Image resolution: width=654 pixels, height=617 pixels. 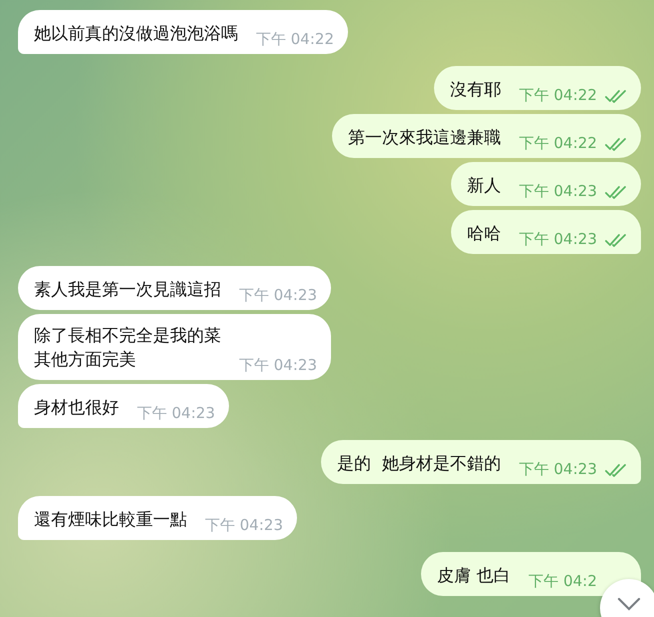 I want to click on message-text: 第一次來我這邊兼職, so click(x=424, y=138).